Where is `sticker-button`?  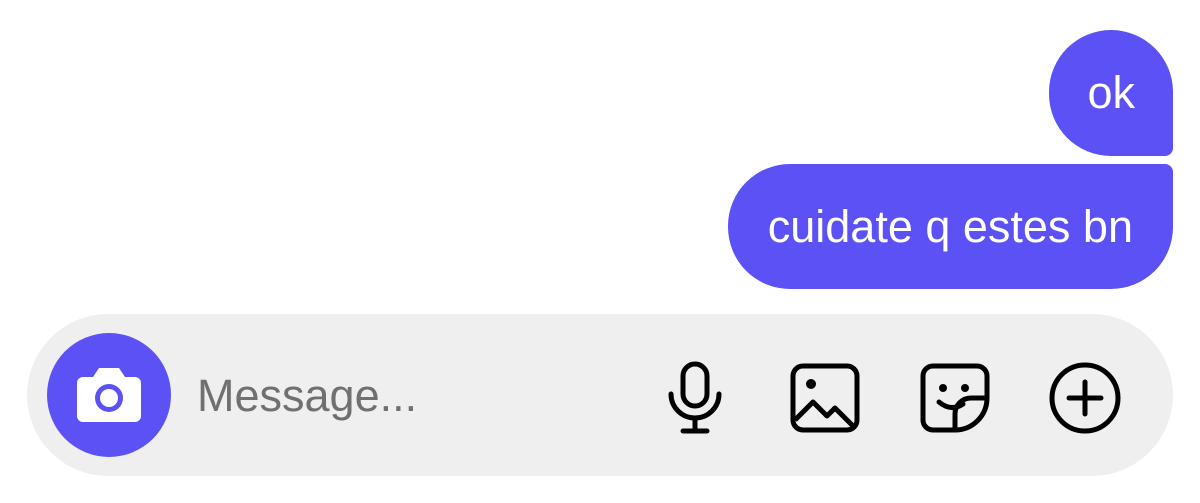 sticker-button is located at coordinates (955, 398).